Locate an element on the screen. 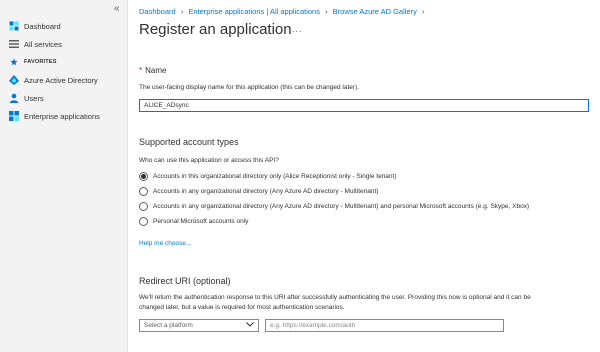 The width and height of the screenshot is (600, 352). sidebar-item-azure-active-directory: Azure Active Directory is located at coordinates (63, 80).